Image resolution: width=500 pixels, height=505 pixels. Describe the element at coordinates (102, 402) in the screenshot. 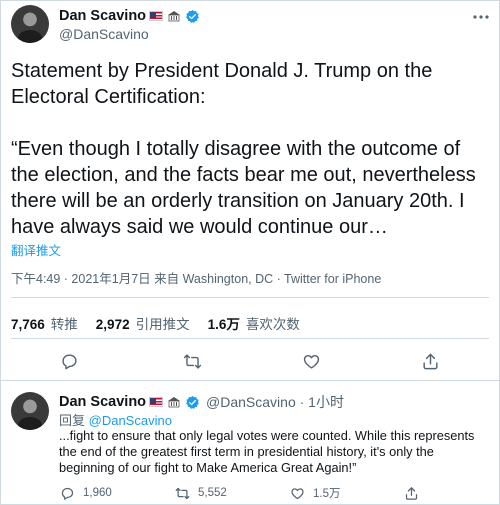

I see `reply-author-name: Dan Scavino` at that location.